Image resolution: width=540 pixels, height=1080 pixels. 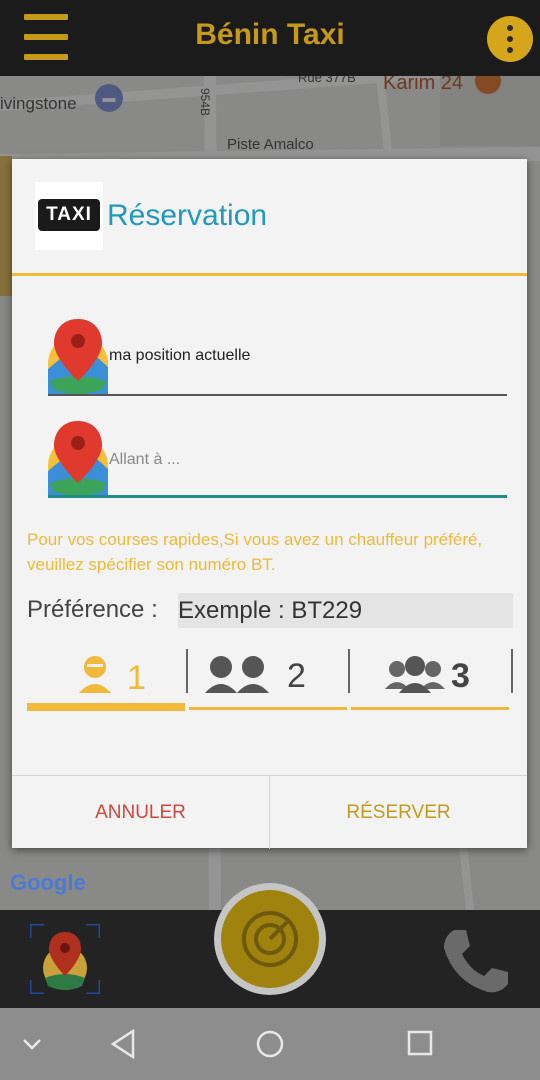 I want to click on app-bar: Bénin Taxi, so click(x=270, y=38).